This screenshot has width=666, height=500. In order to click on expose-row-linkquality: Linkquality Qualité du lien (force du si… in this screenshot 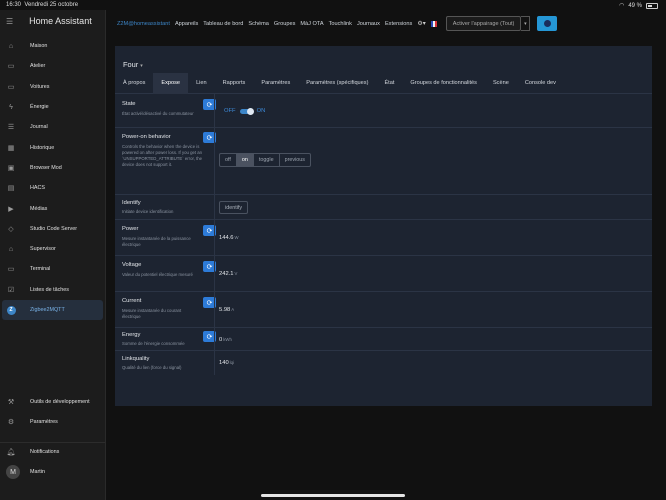, I will do `click(383, 363)`.